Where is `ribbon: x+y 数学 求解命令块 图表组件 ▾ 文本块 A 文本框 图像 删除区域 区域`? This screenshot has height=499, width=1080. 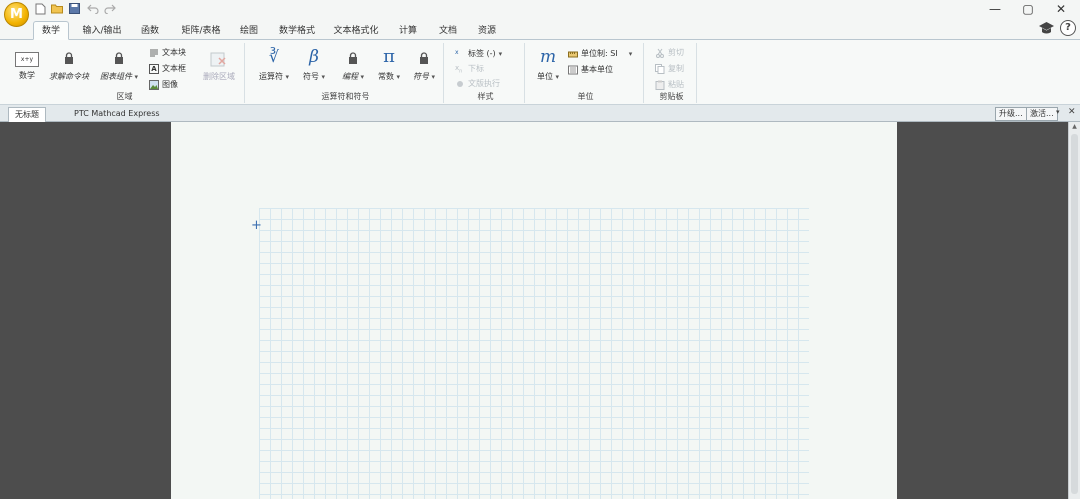
ribbon: x+y 数学 求解命令块 图表组件 ▾ 文本块 A 文本框 图像 删除区域 区域 is located at coordinates (540, 72).